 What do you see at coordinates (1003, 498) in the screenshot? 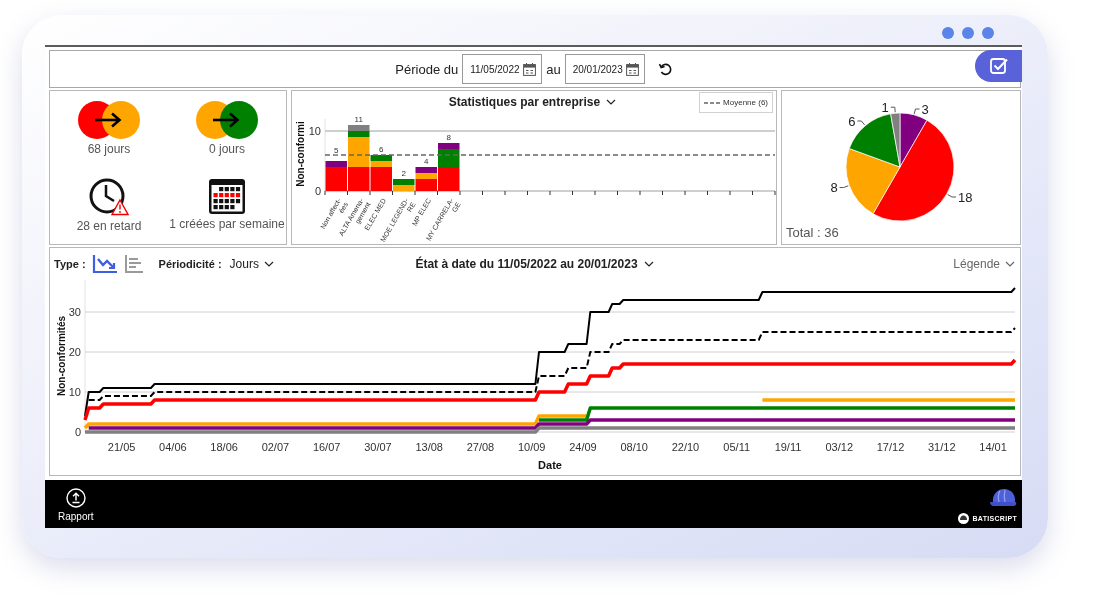
I see `helmet-icon` at bounding box center [1003, 498].